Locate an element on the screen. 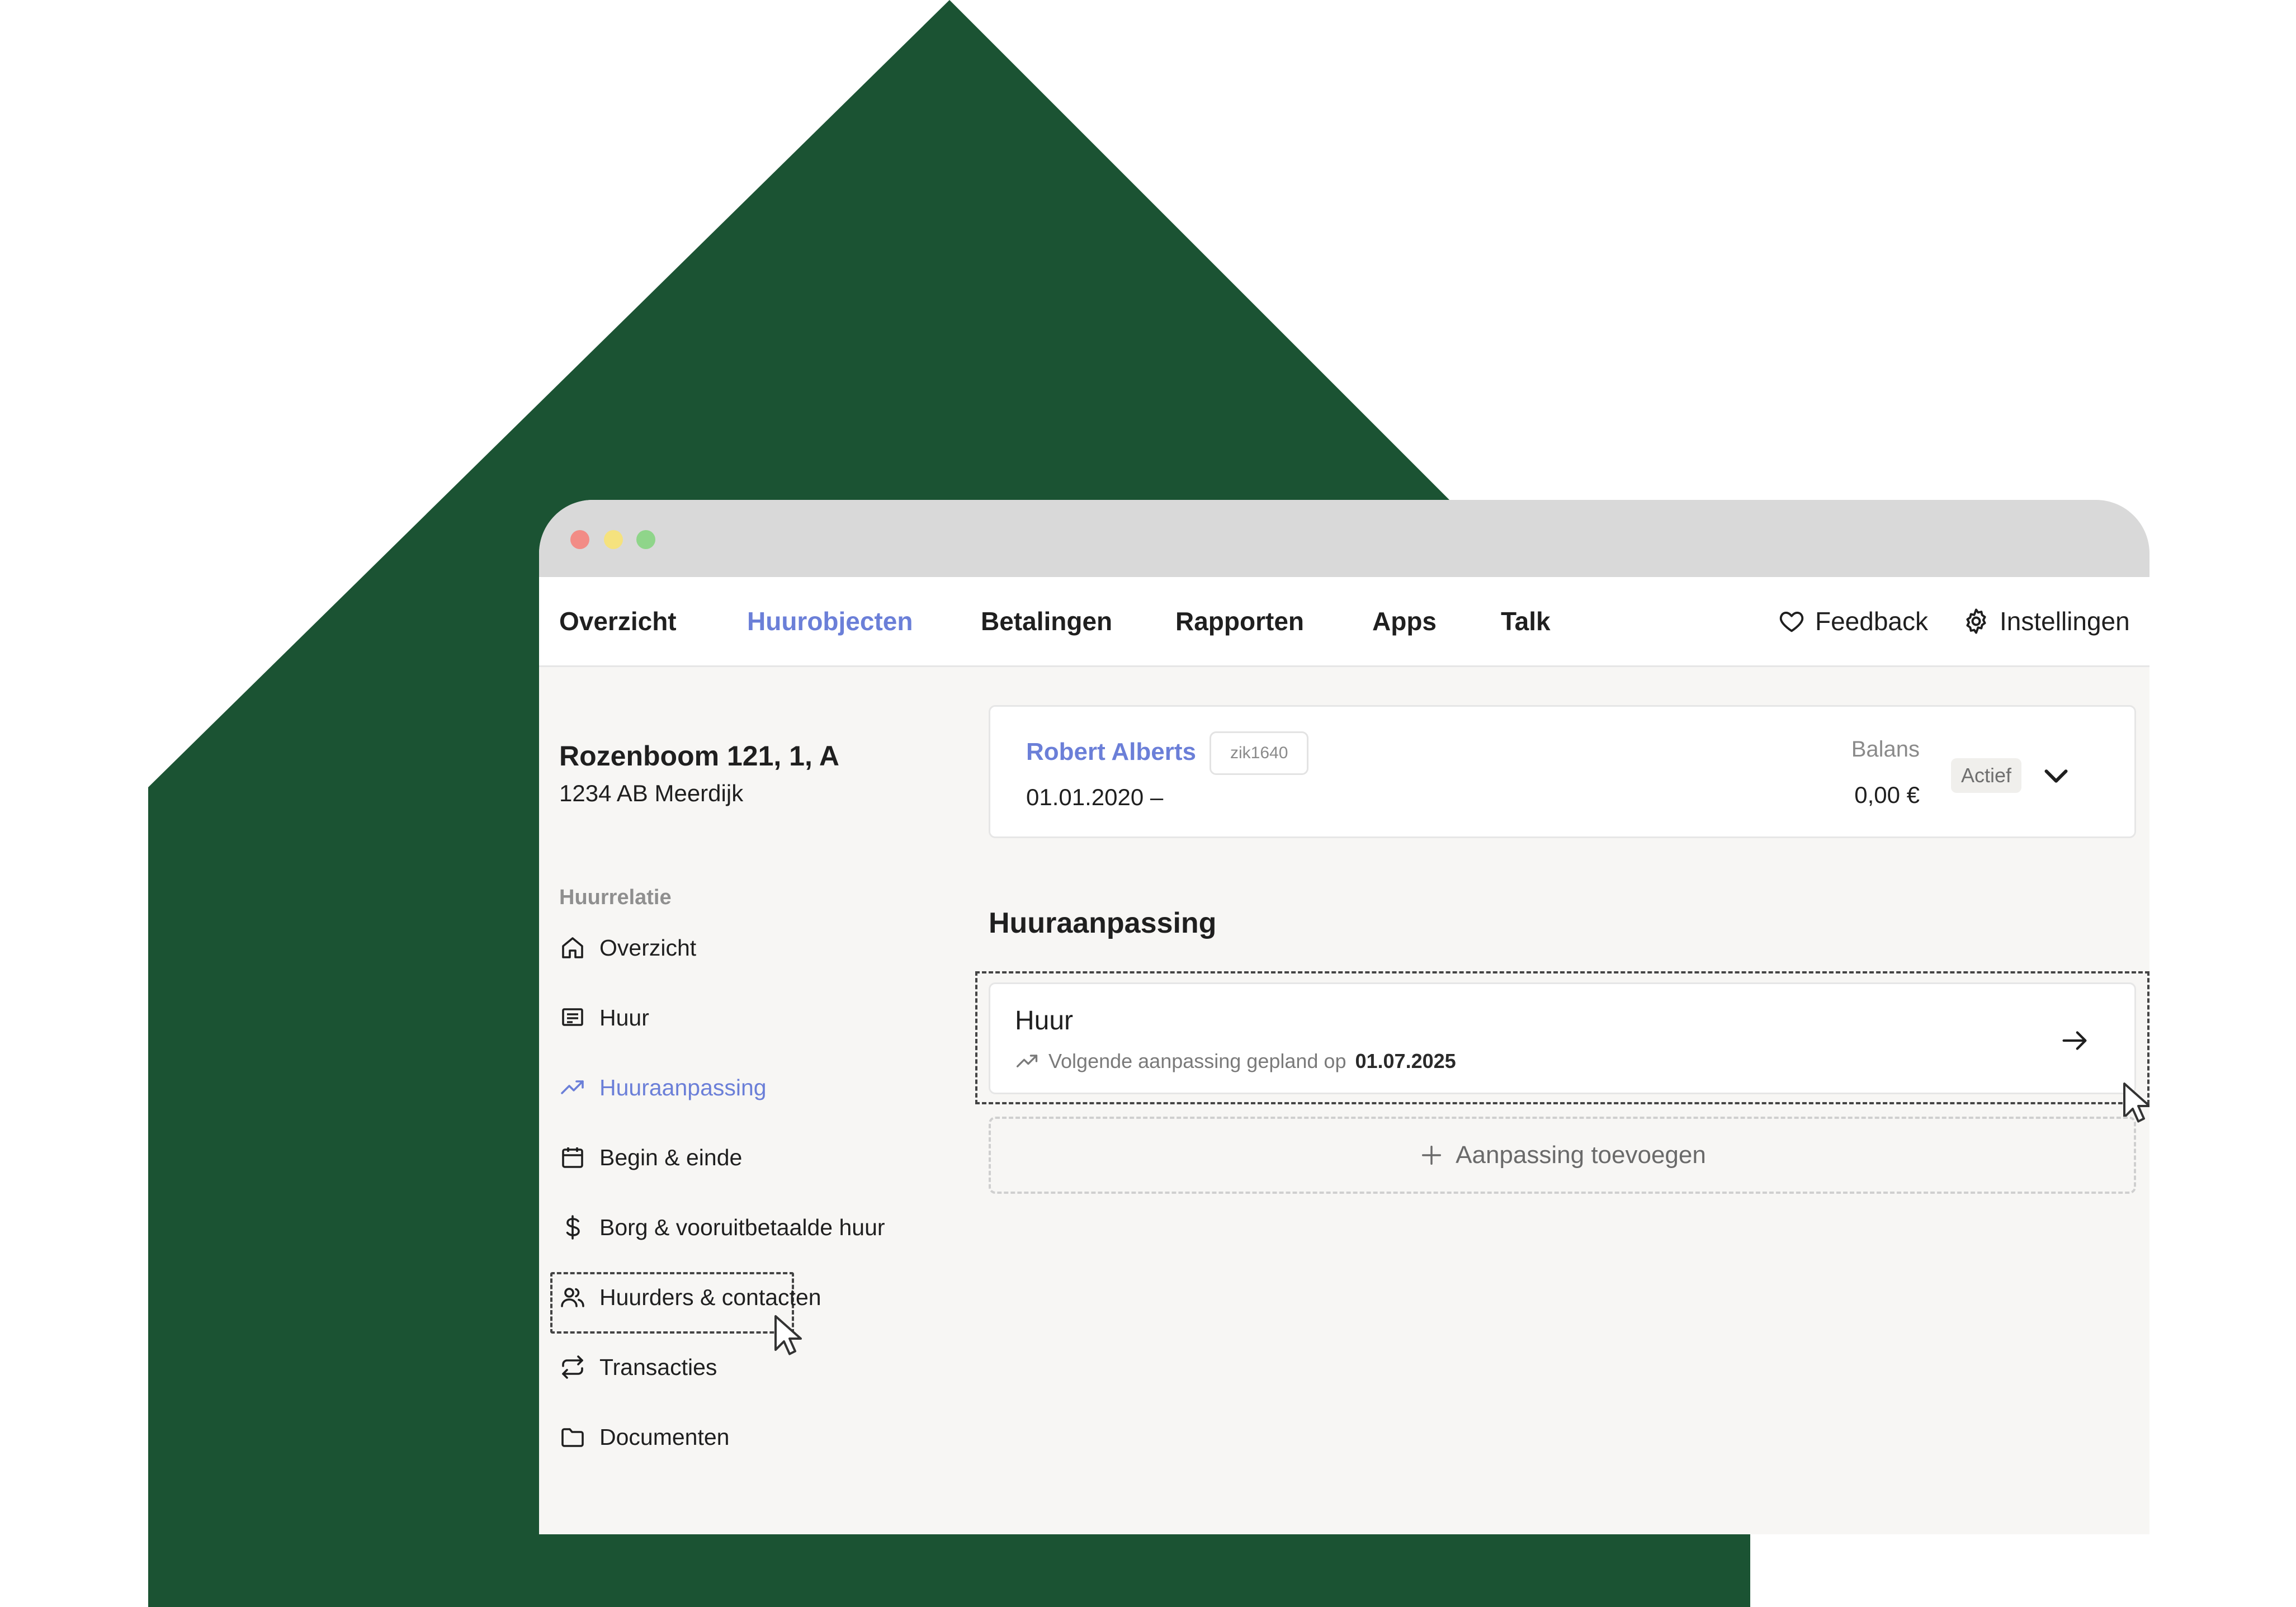 This screenshot has height=1607, width=2296. sidebar-item-huurders: Huurders & contacten is located at coordinates (690, 1297).